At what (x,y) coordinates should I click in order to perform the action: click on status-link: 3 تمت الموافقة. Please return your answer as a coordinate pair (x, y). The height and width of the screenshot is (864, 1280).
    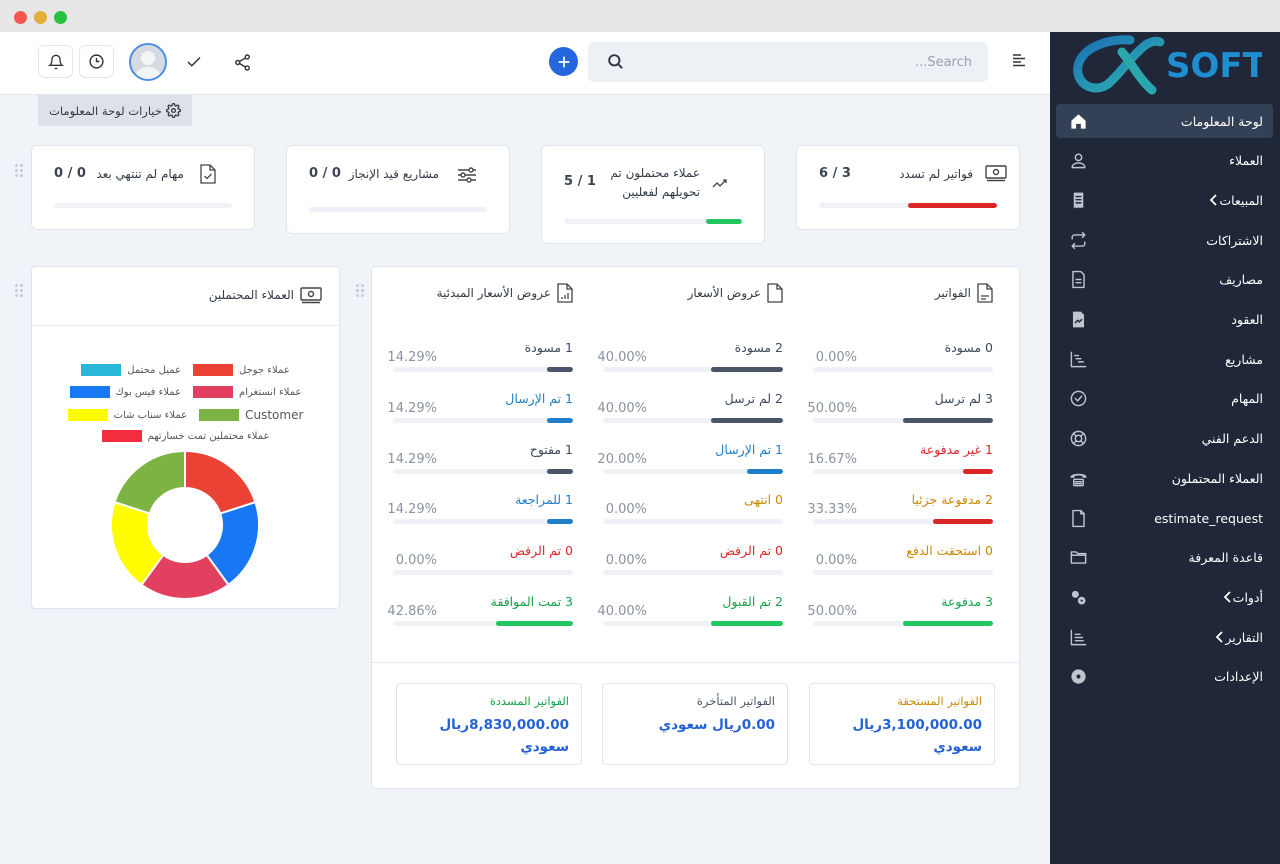
    Looking at the image, I should click on (532, 601).